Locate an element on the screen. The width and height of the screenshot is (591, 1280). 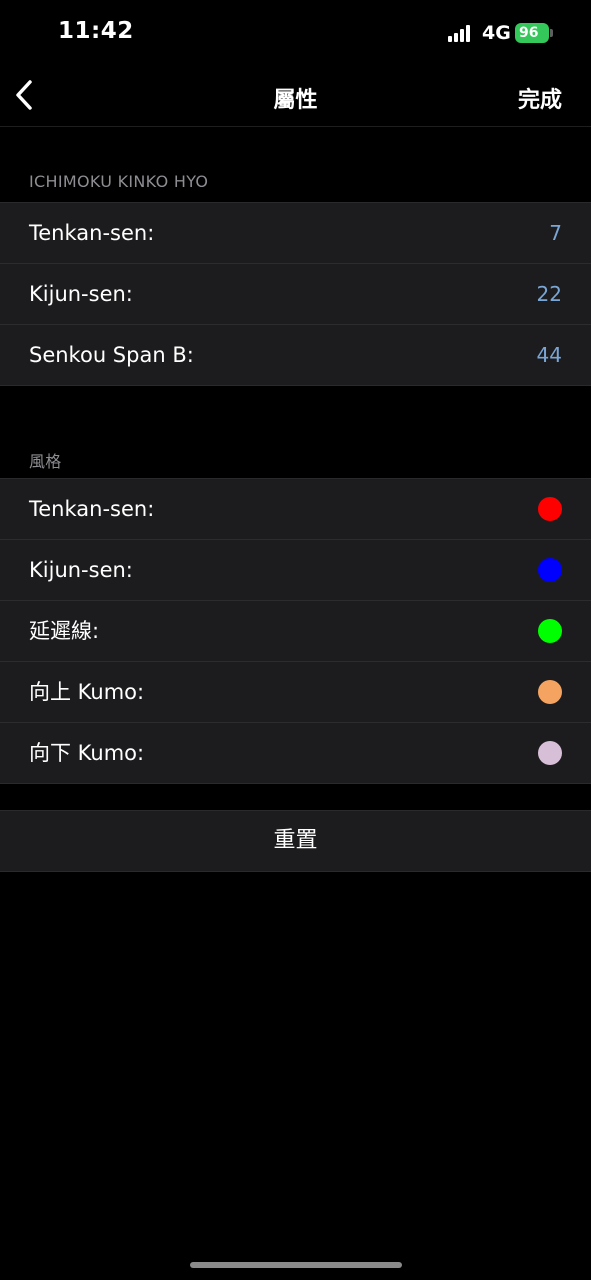
navigation-bar: 屬性 完成 is located at coordinates (295, 96).